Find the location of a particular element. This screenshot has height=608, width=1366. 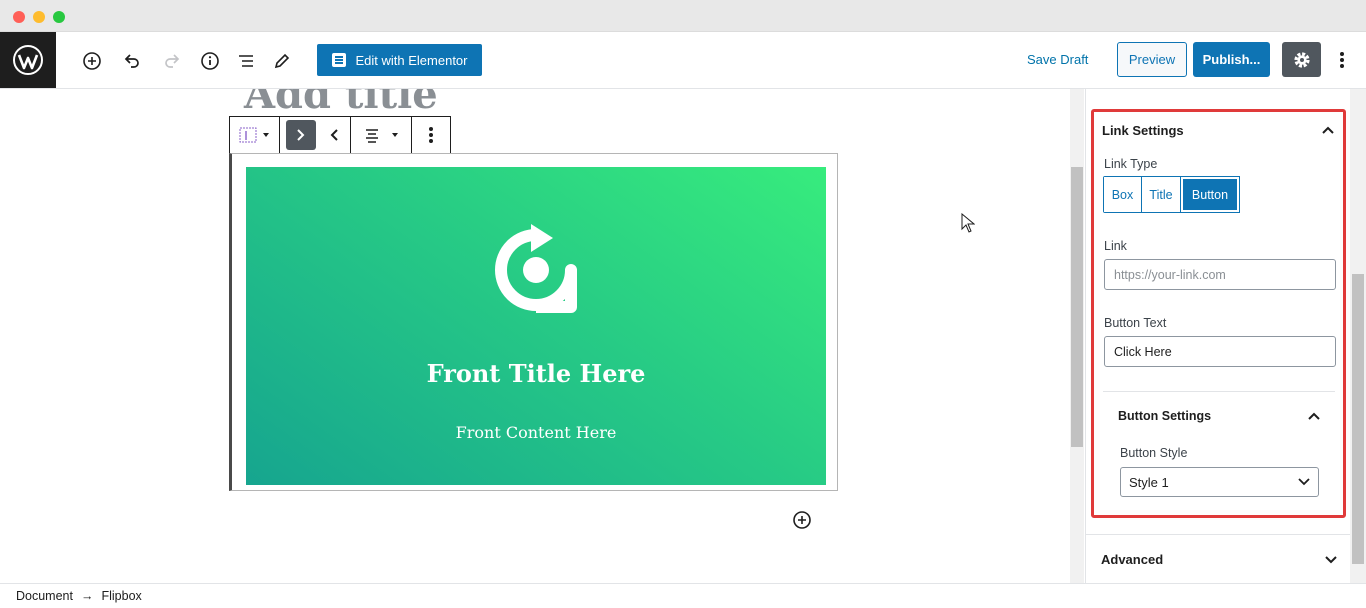

block-toolbar is located at coordinates (340, 135).